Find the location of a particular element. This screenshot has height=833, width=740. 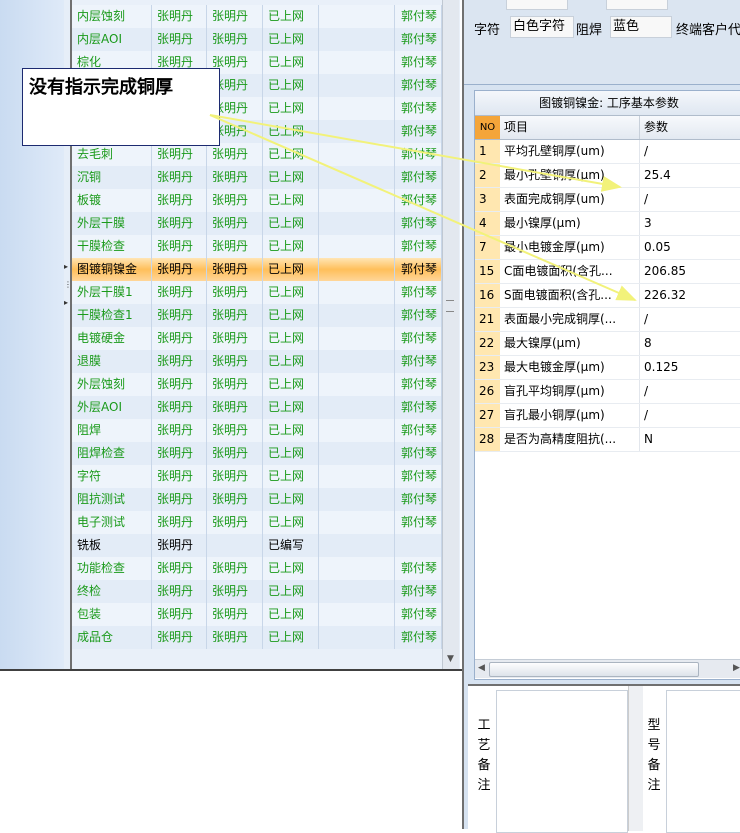

param-value: 206.85 is located at coordinates (690, 271).